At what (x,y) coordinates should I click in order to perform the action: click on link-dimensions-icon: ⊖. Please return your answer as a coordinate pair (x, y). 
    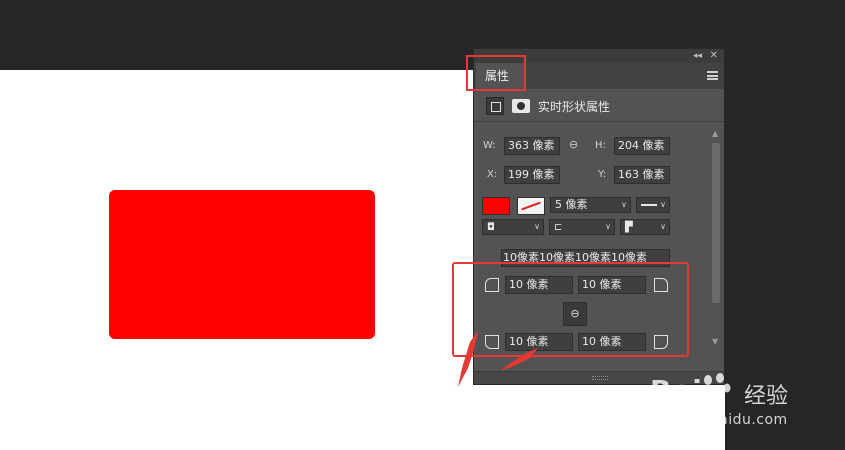
    Looking at the image, I should click on (573, 144).